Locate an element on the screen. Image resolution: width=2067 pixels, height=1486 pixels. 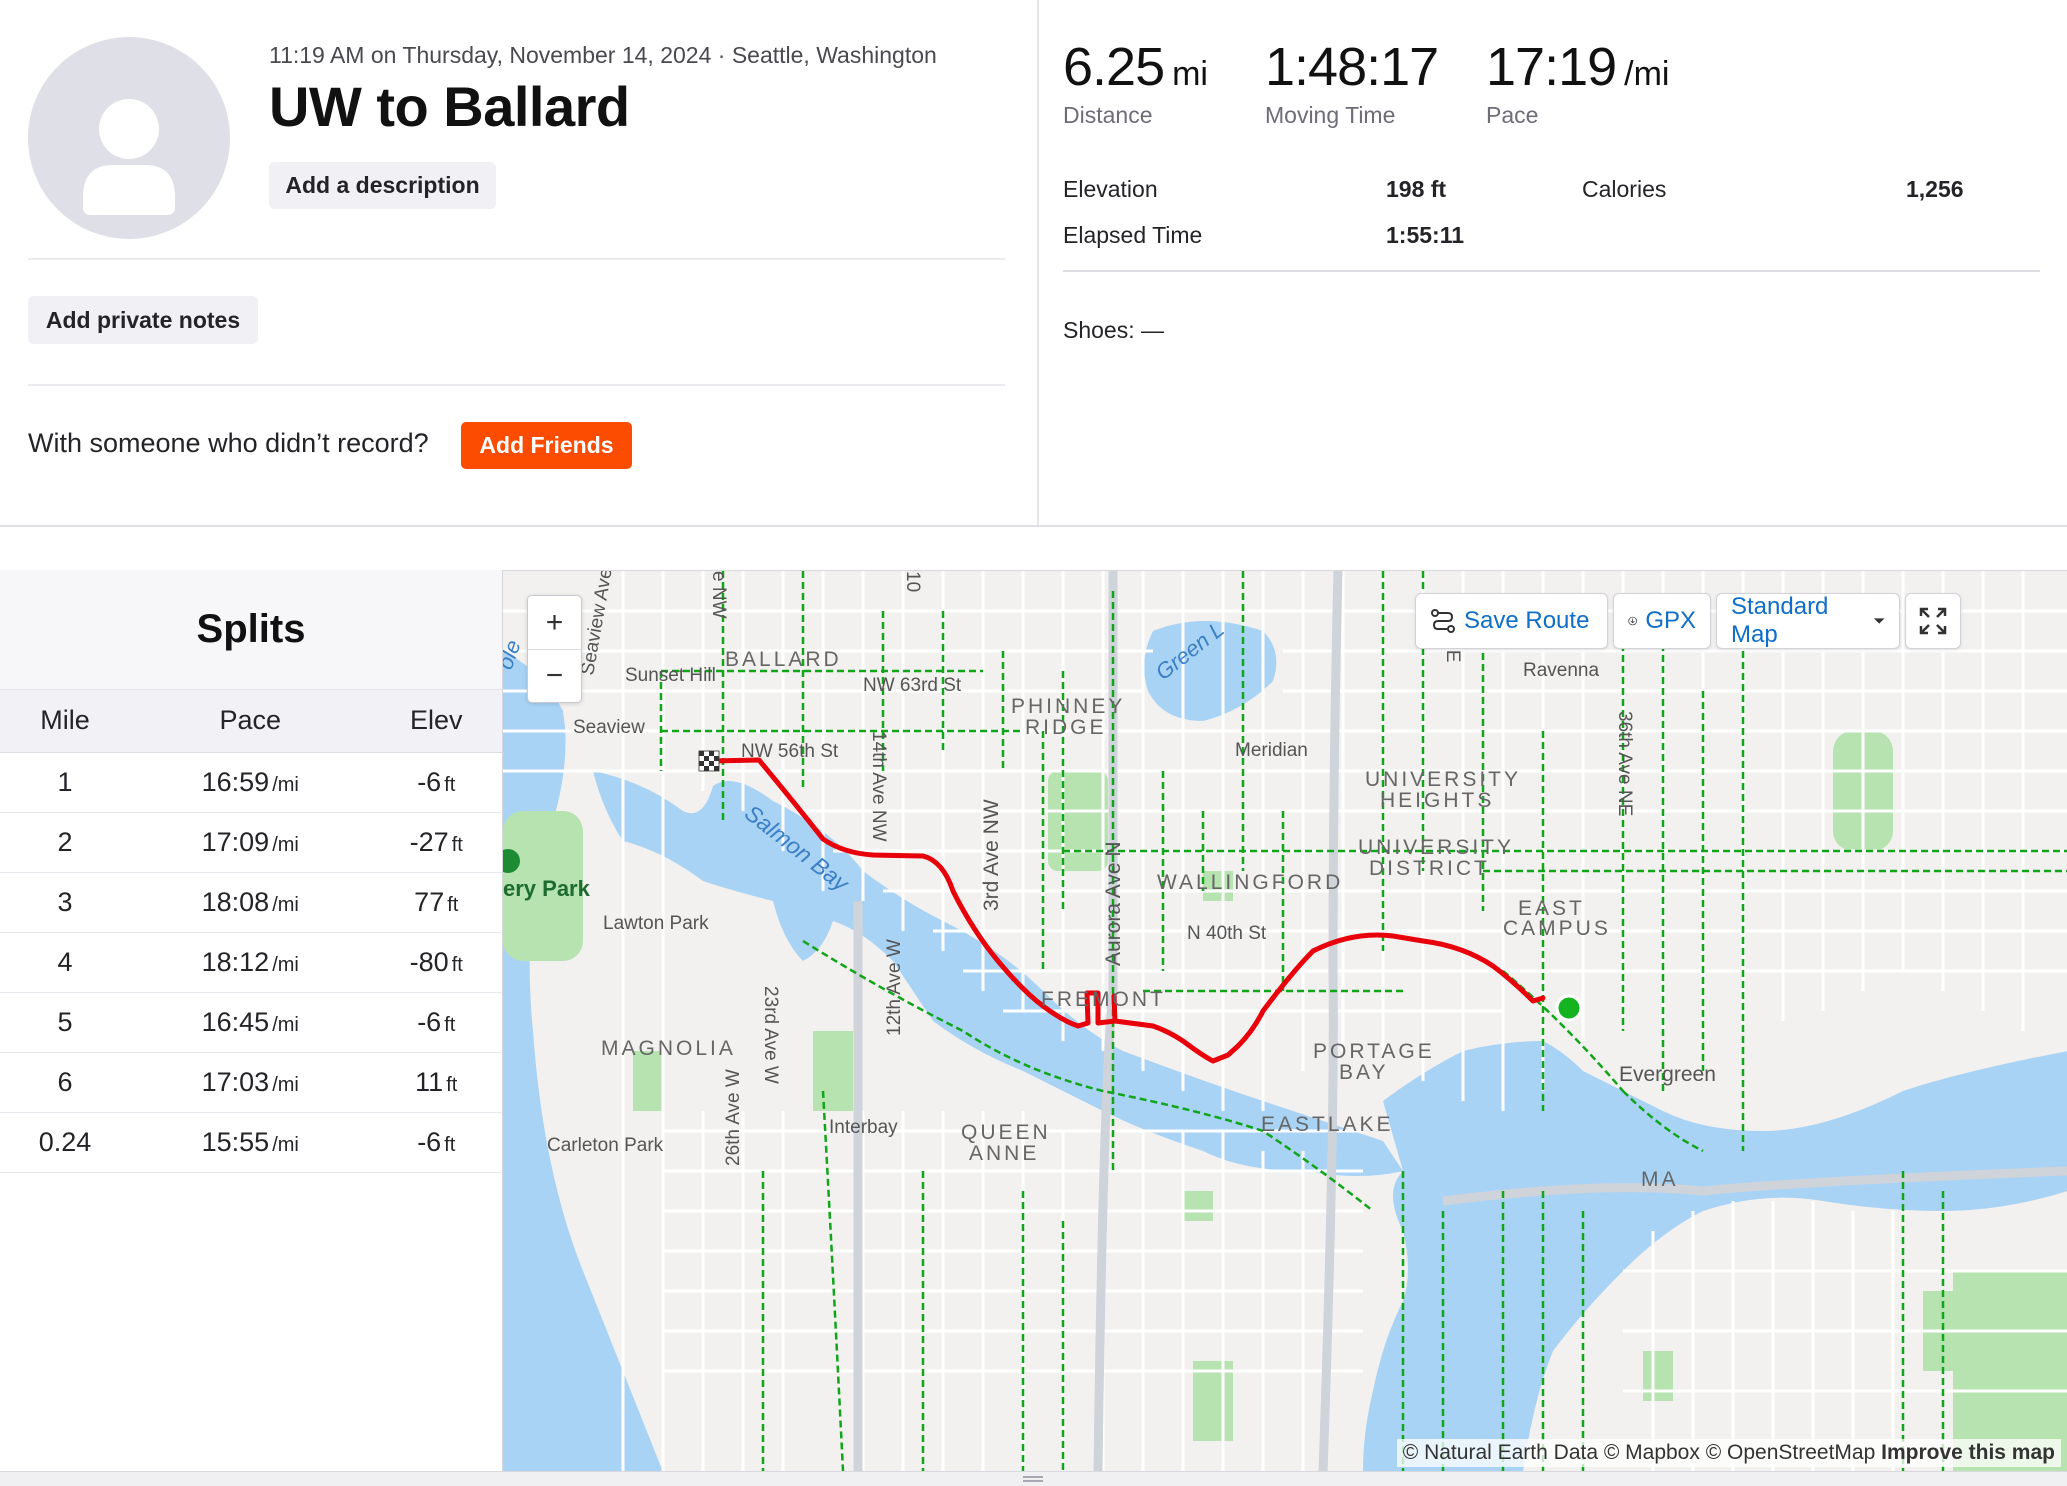
map-label: N 40th St is located at coordinates (1227, 933).